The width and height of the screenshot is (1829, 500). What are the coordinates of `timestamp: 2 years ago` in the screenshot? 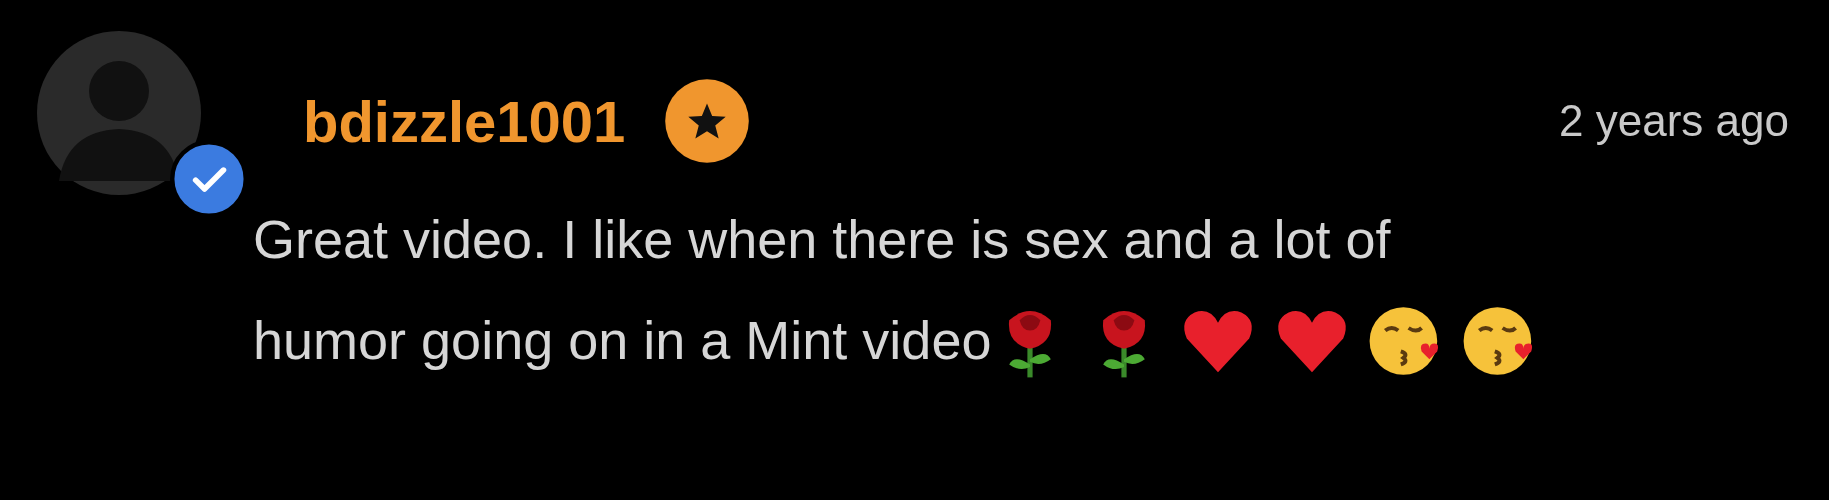 It's located at (1674, 121).